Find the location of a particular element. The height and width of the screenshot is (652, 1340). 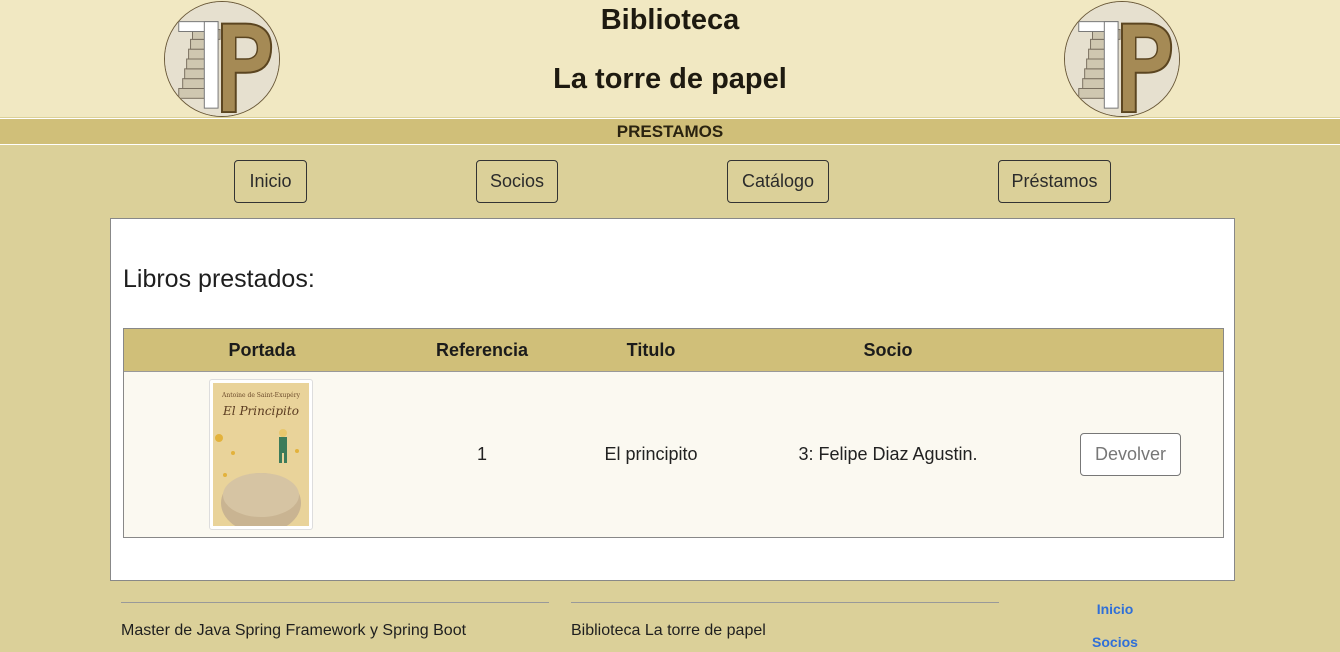

nav-prestamos-button: Préstamos is located at coordinates (1054, 181).